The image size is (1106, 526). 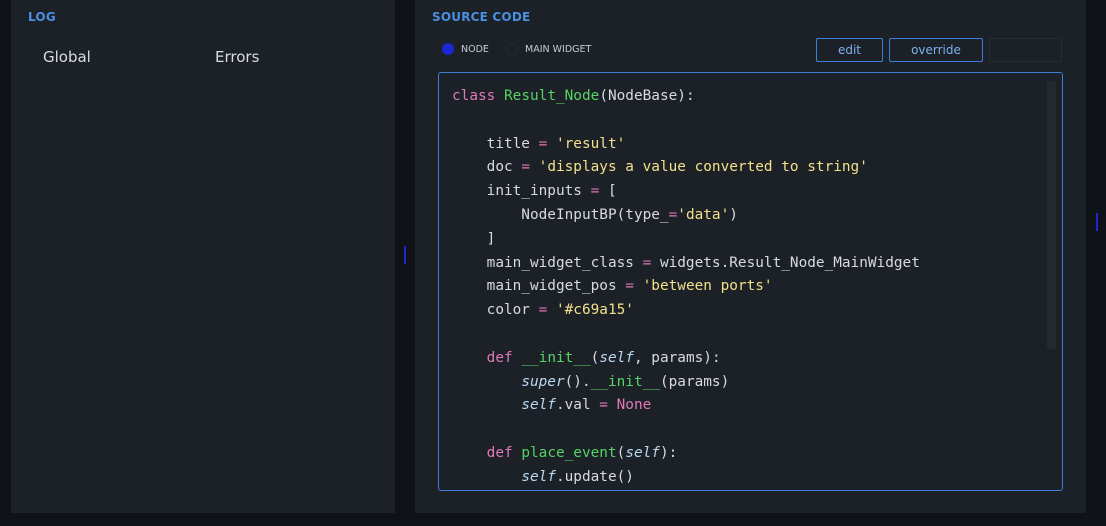 What do you see at coordinates (448, 49) in the screenshot?
I see `radio-selected-icon` at bounding box center [448, 49].